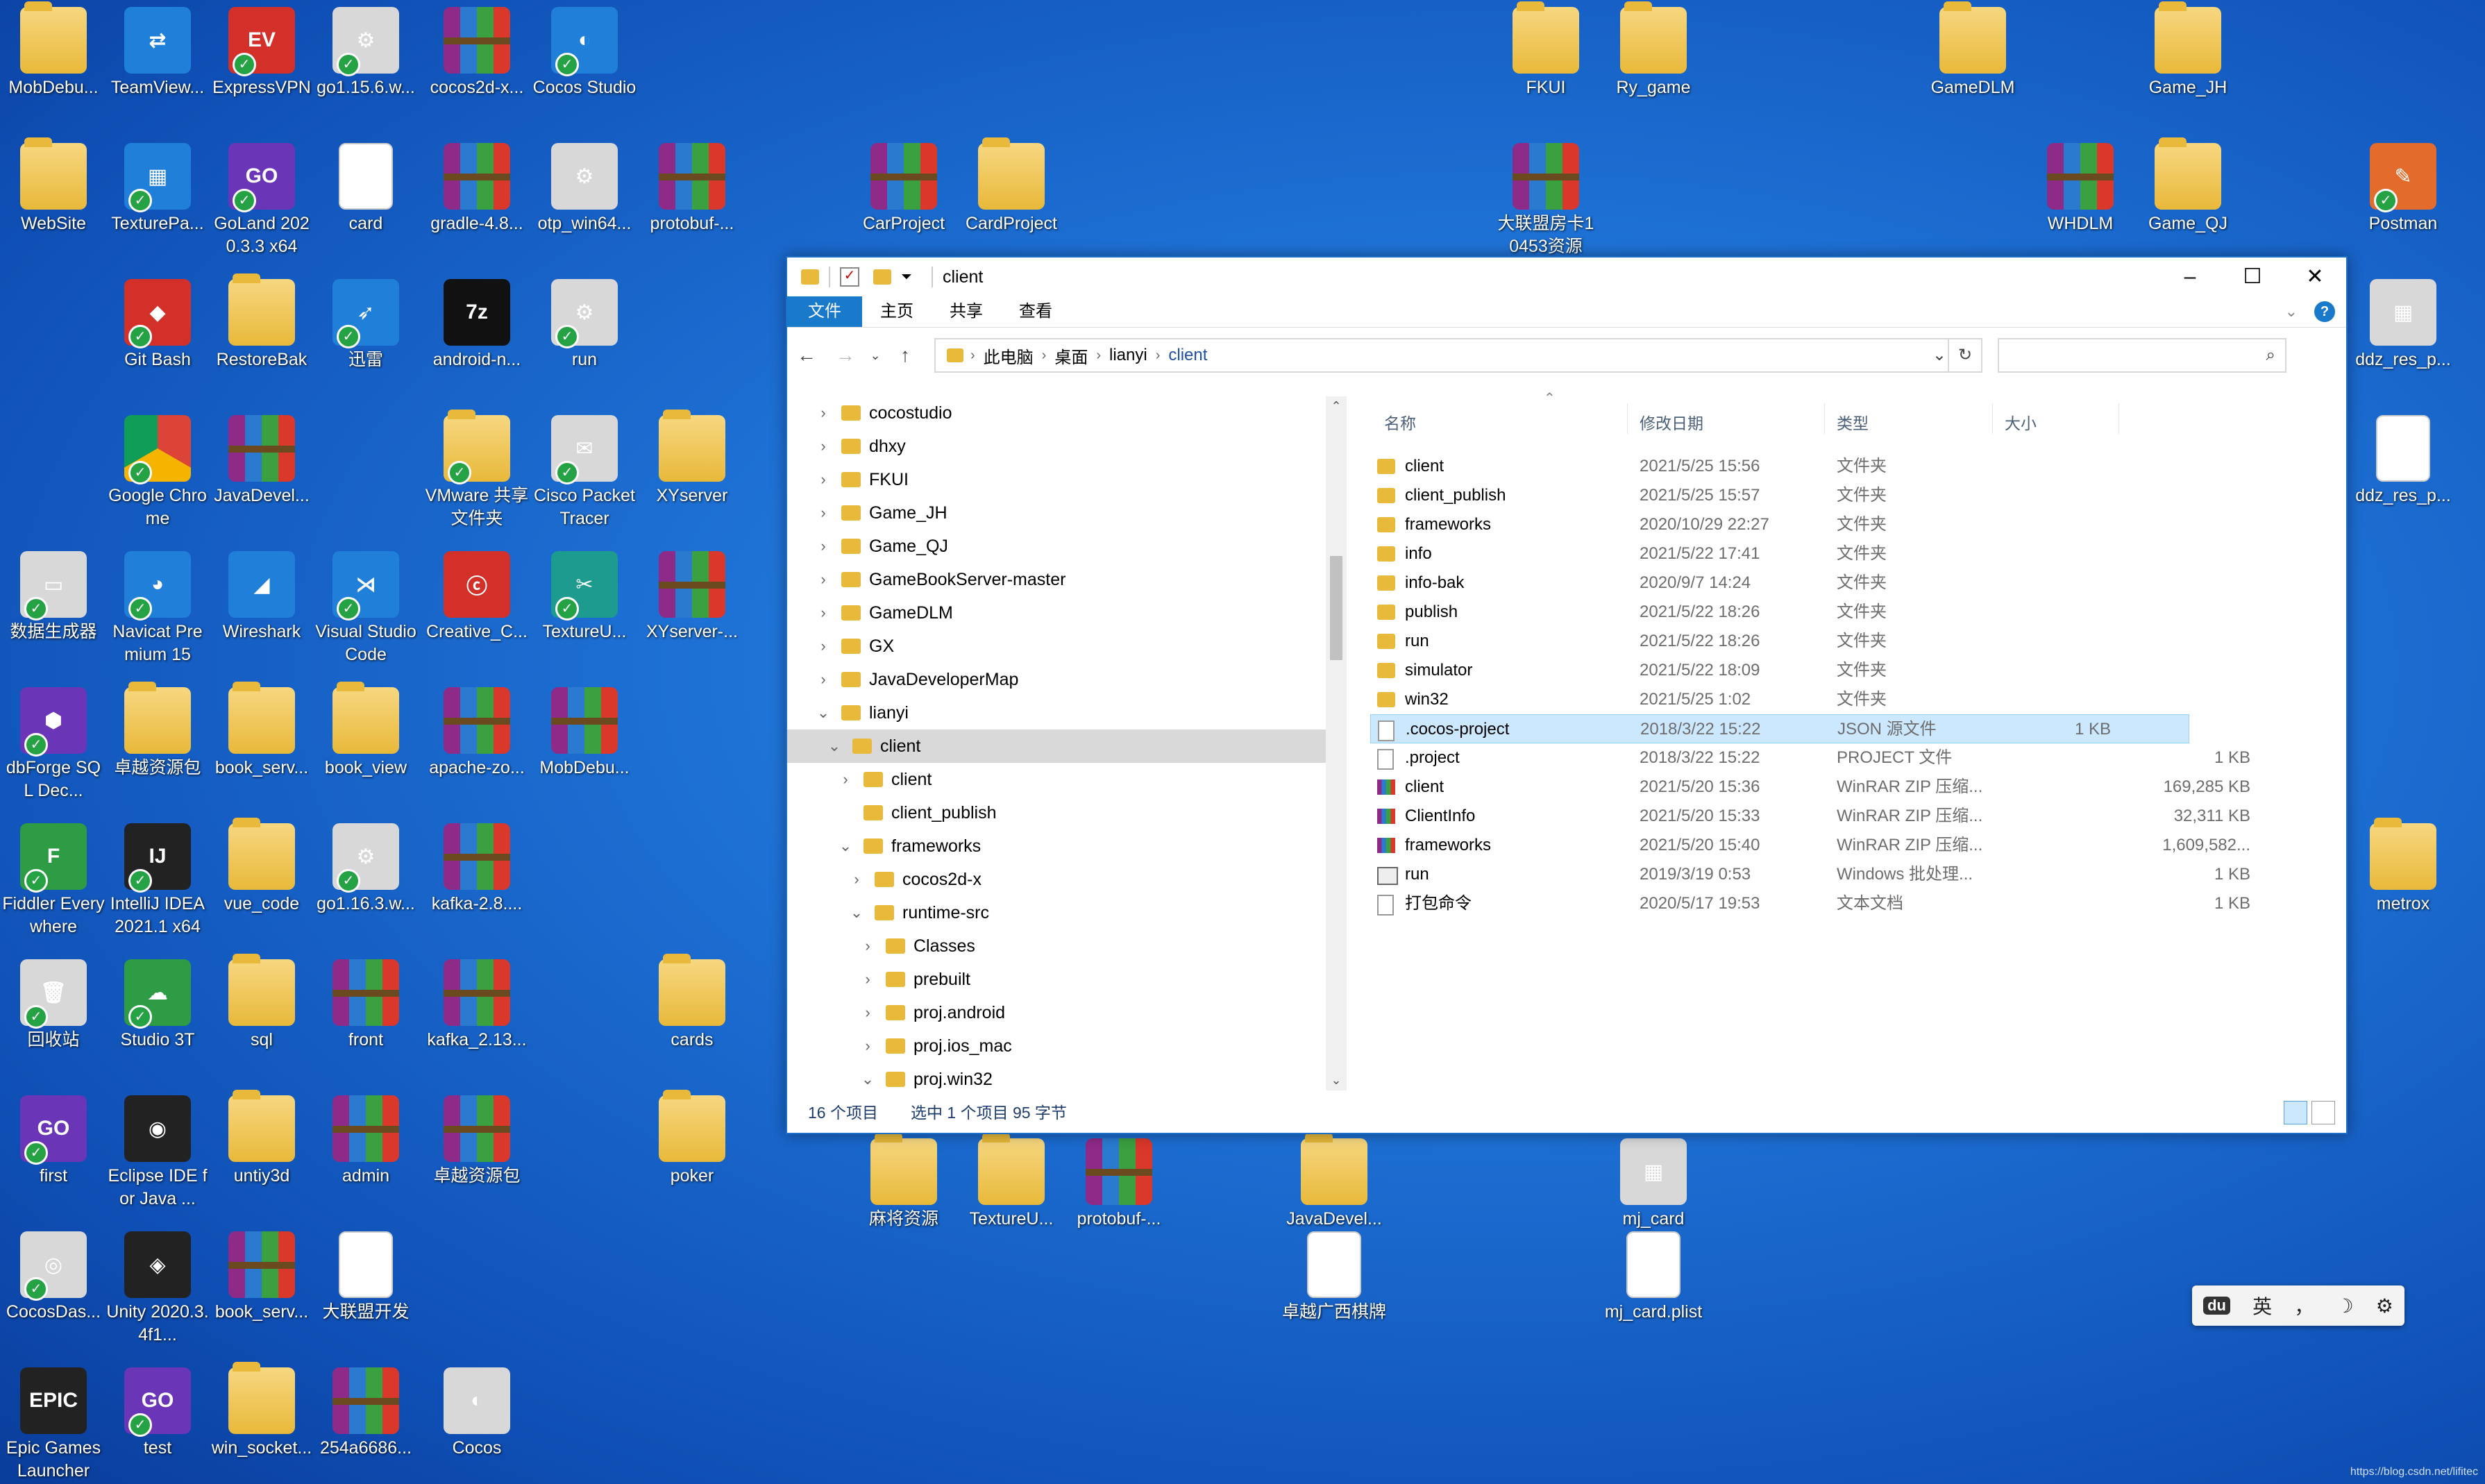  I want to click on search-icon: ⌕, so click(2270, 356).